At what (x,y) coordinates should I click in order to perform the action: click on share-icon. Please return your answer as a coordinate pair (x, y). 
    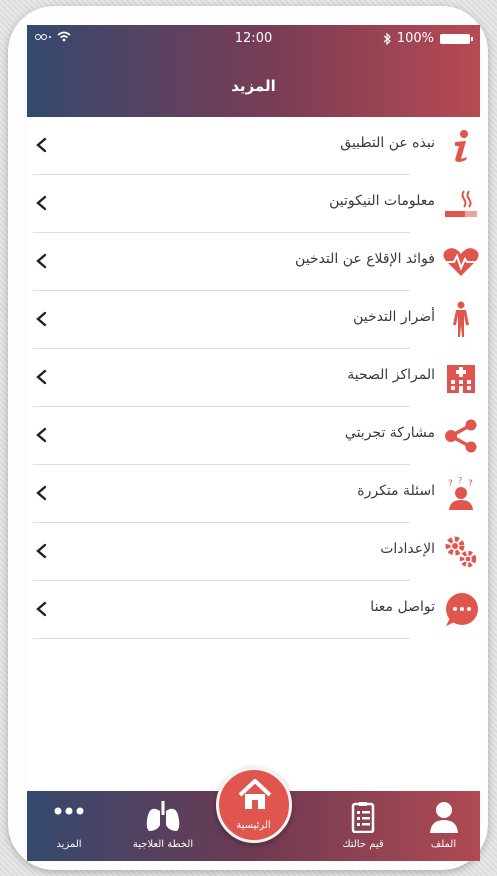
    Looking at the image, I should click on (461, 436).